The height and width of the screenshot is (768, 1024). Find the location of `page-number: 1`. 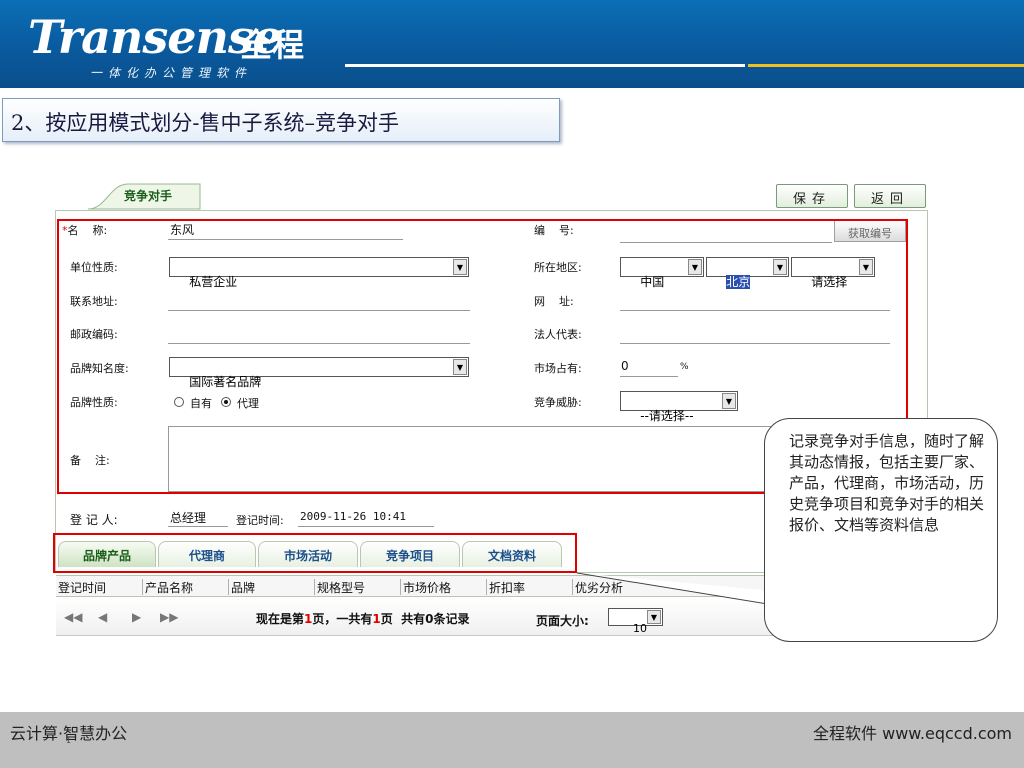

page-number: 1 is located at coordinates (69, 740).